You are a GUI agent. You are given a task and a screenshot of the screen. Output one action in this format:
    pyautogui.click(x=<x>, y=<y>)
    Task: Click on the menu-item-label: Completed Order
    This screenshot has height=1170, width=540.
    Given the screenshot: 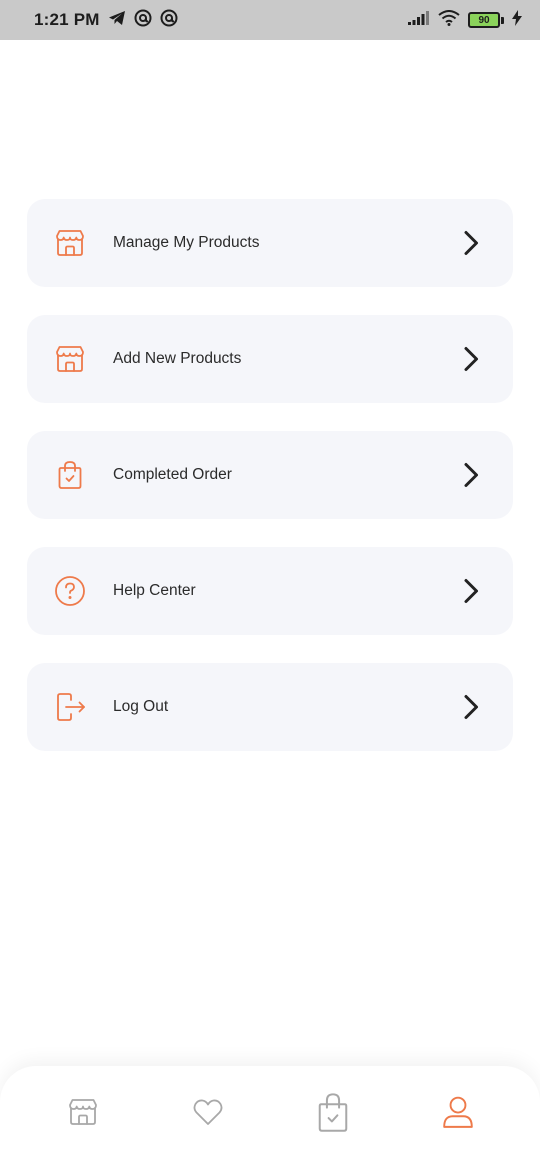 What is the action you would take?
    pyautogui.click(x=172, y=474)
    